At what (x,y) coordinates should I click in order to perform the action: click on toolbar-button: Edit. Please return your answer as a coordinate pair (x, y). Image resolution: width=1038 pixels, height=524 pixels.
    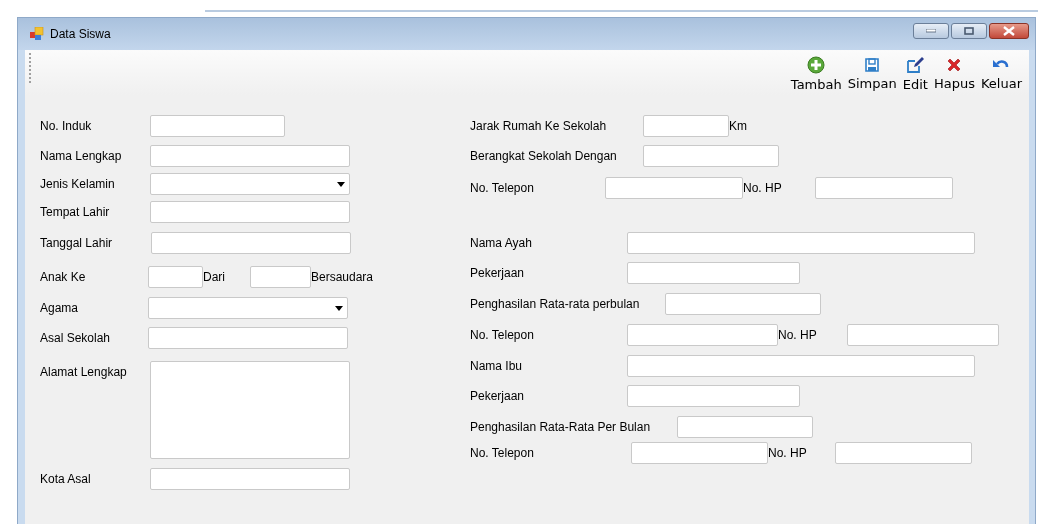
    Looking at the image, I should click on (915, 73).